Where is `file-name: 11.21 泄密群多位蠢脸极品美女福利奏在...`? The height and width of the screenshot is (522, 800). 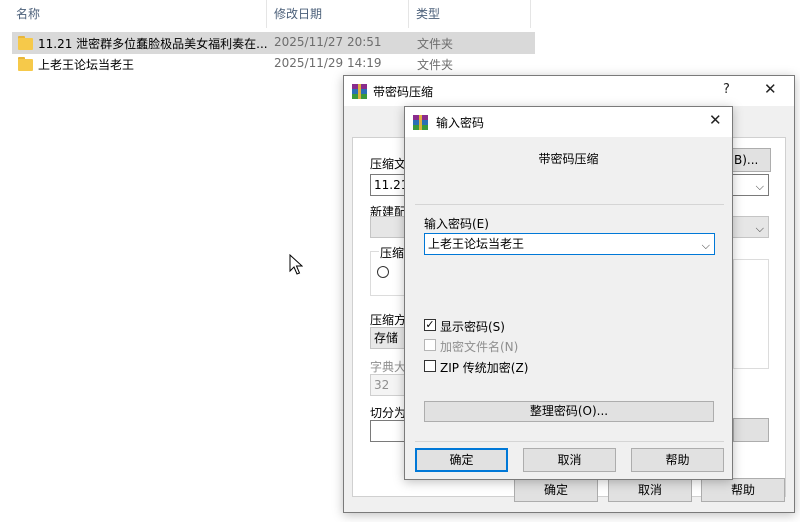 file-name: 11.21 泄密群多位蠢脸极品美女福利奏在... is located at coordinates (153, 44).